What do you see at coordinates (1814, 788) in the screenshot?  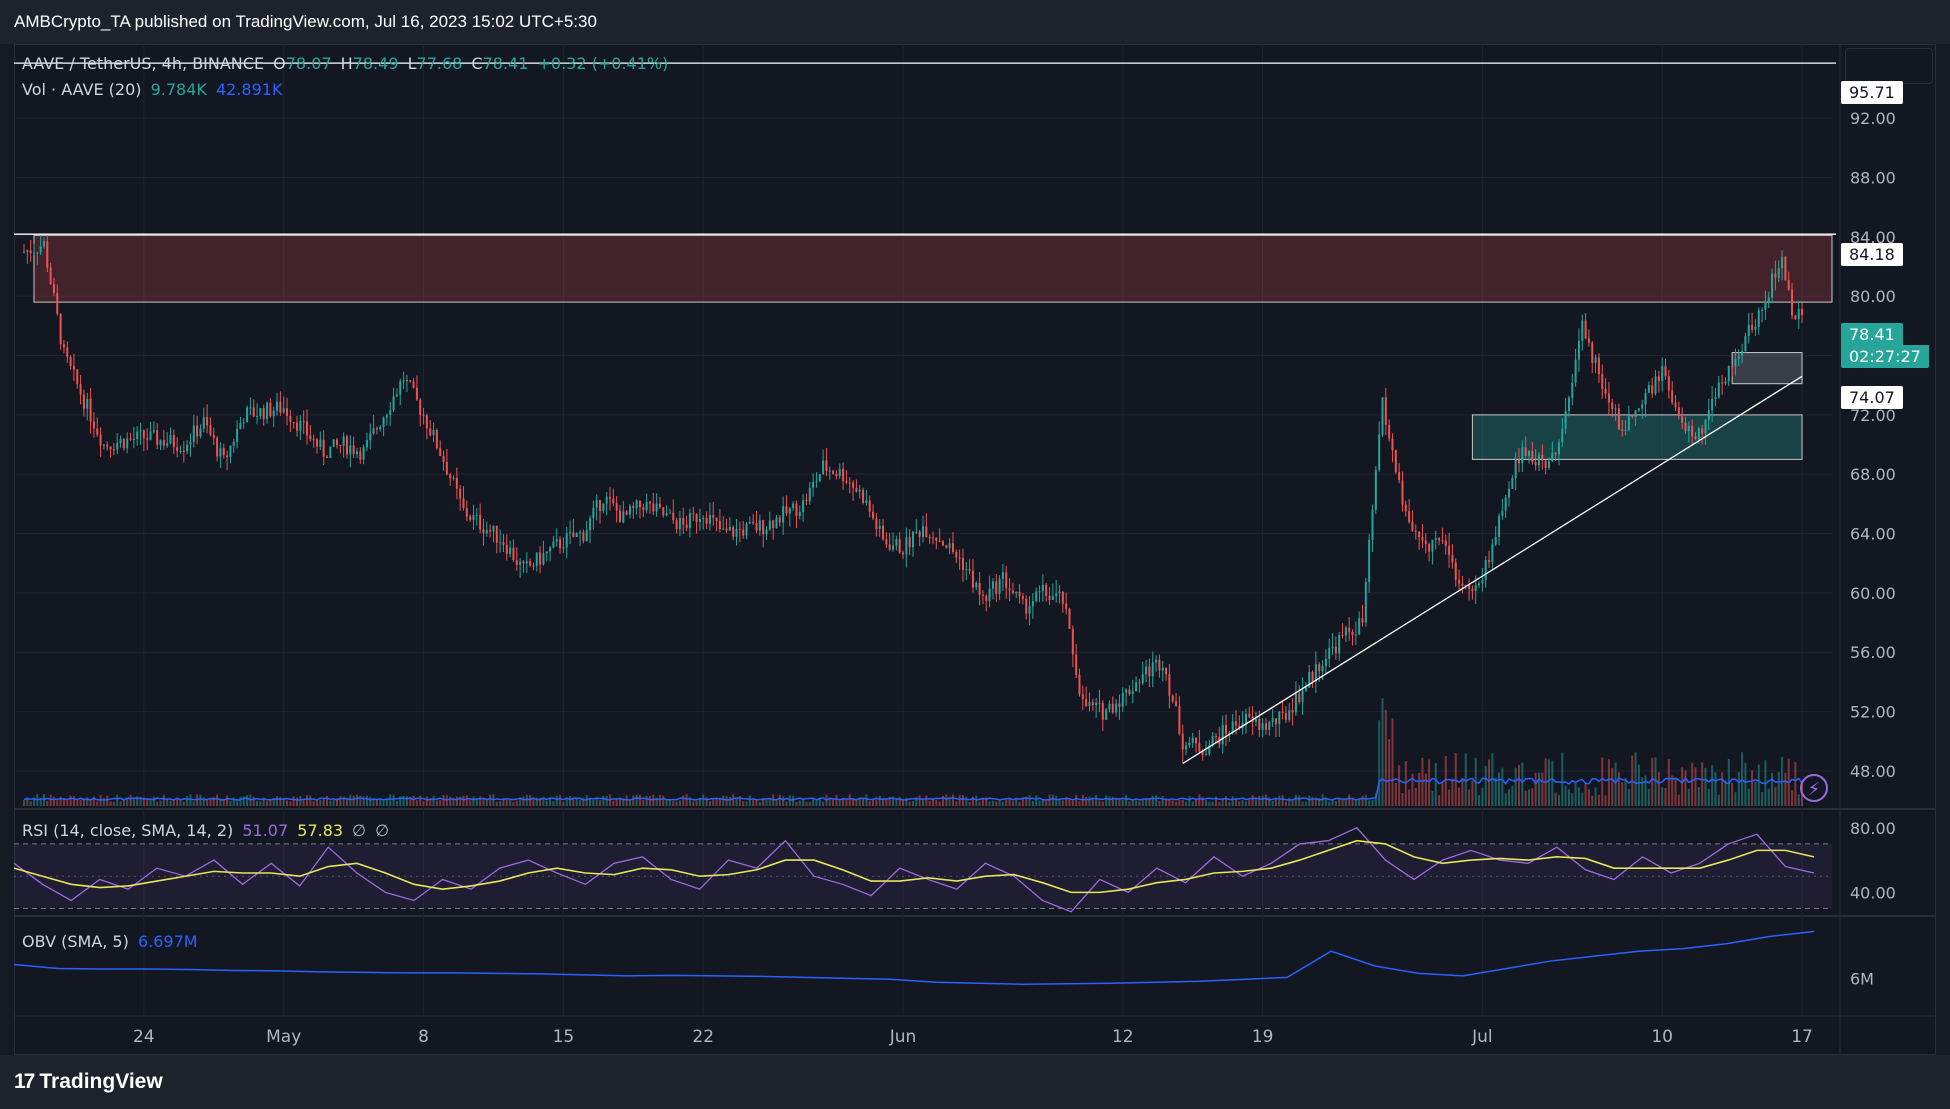 I see `lightning-icon: ⚡` at bounding box center [1814, 788].